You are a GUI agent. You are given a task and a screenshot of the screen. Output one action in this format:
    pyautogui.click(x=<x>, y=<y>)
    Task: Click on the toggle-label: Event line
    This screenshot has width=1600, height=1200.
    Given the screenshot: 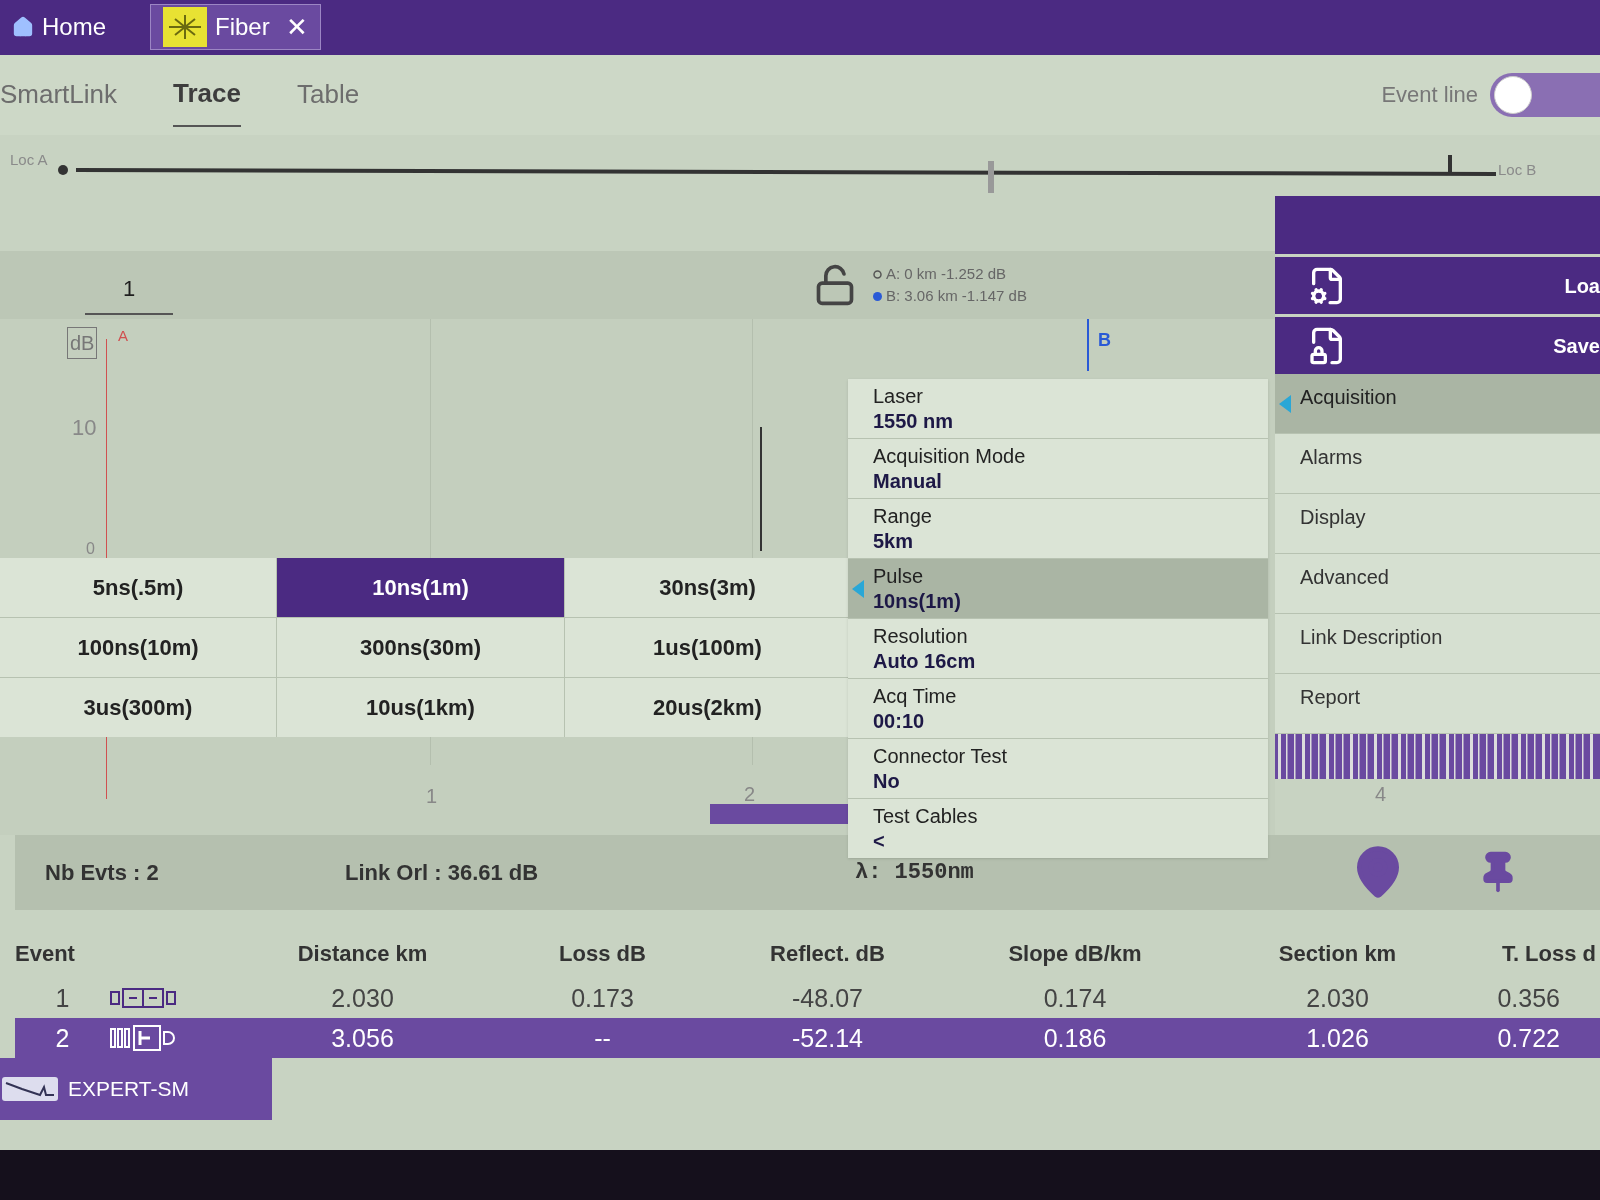 What is the action you would take?
    pyautogui.click(x=1429, y=95)
    